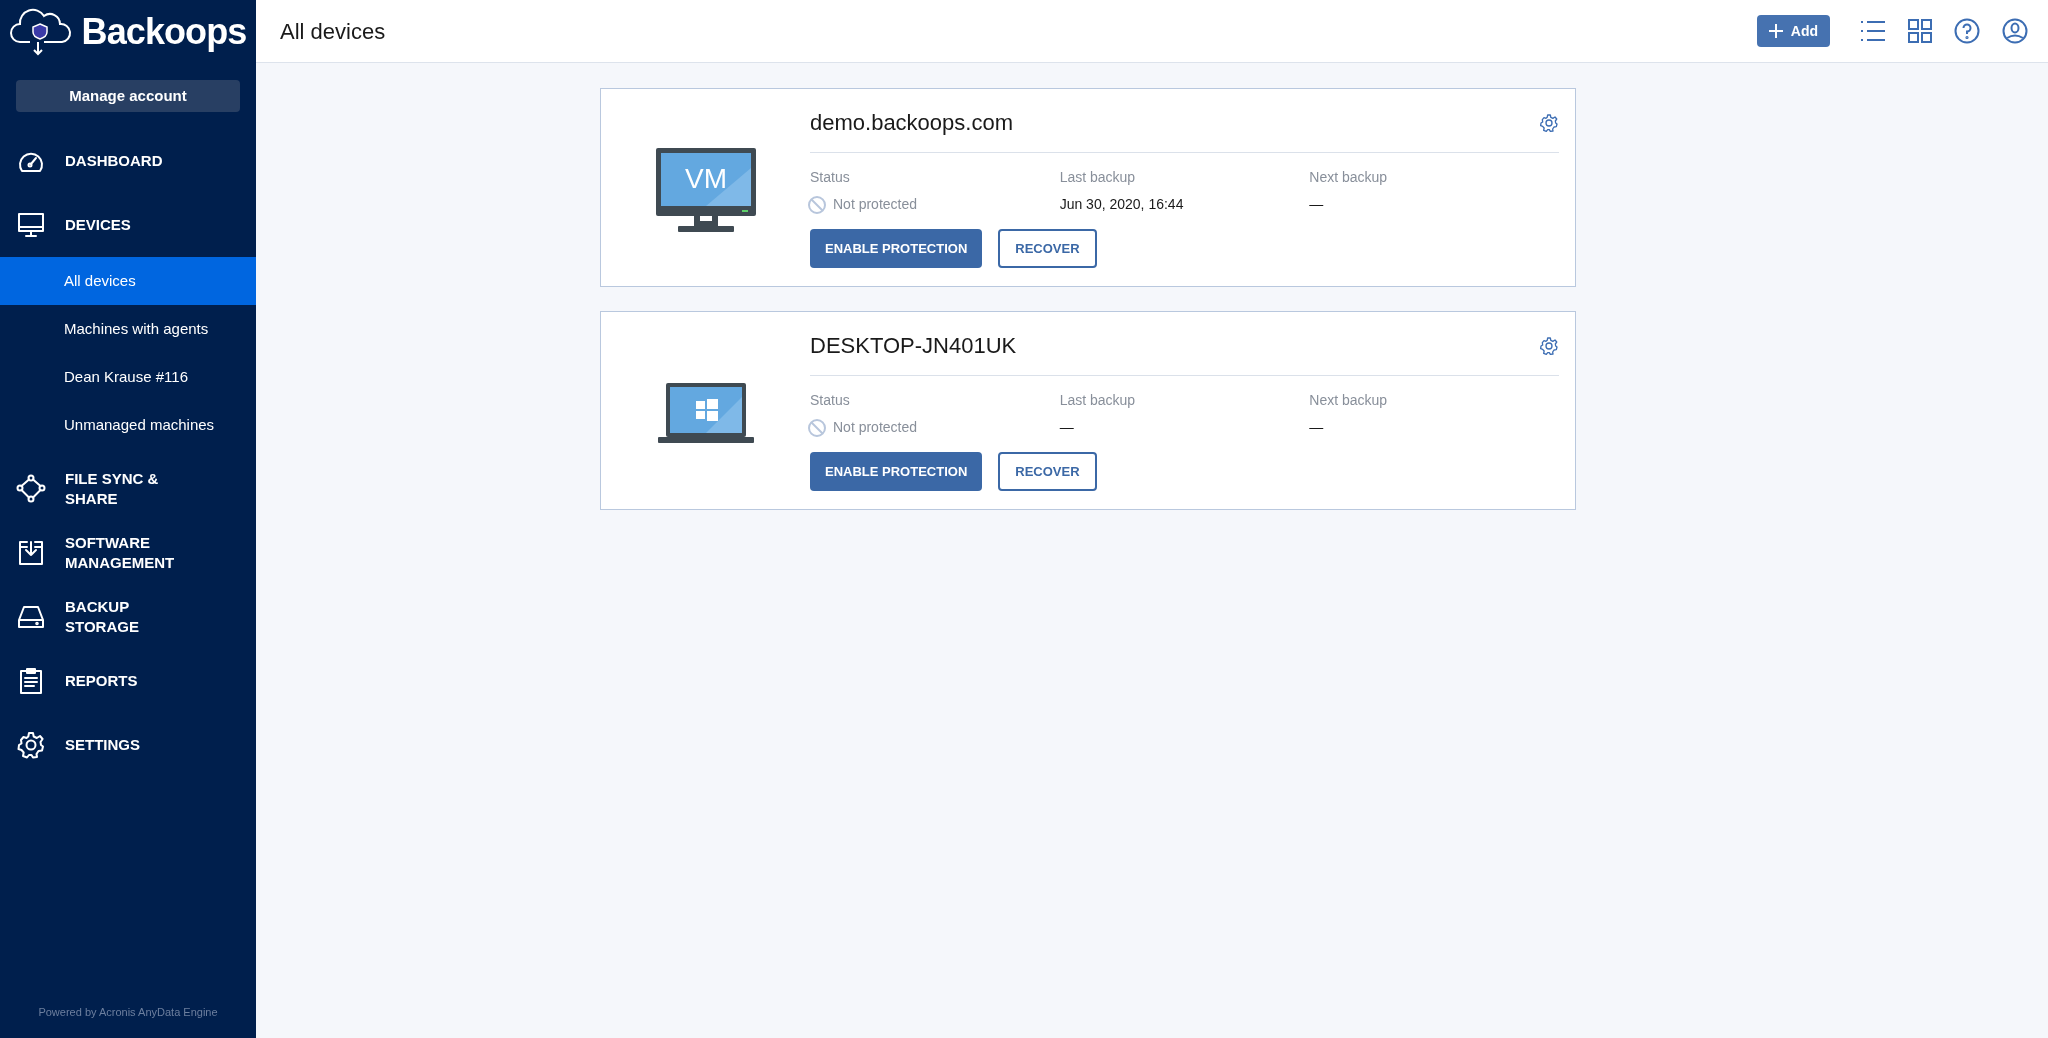 The width and height of the screenshot is (2048, 1038). Describe the element at coordinates (128, 161) in the screenshot. I see `nav-item: DASHBOARD` at that location.